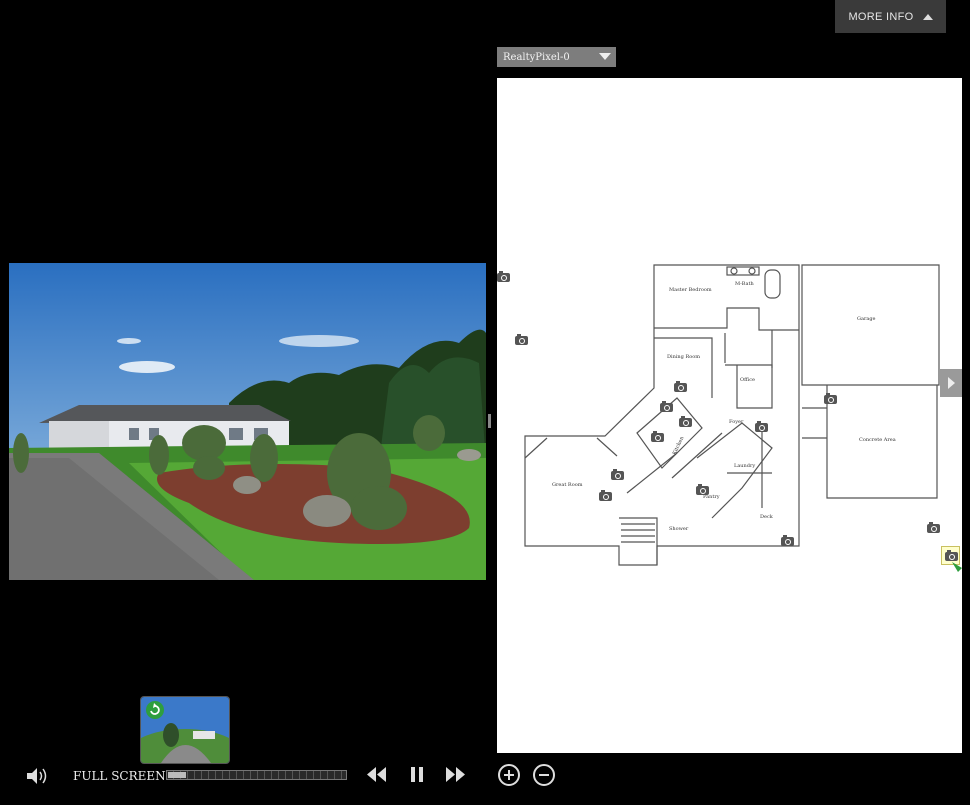 This screenshot has width=970, height=805. What do you see at coordinates (679, 445) in the screenshot?
I see `room-label-kitchen: Kitchen` at bounding box center [679, 445].